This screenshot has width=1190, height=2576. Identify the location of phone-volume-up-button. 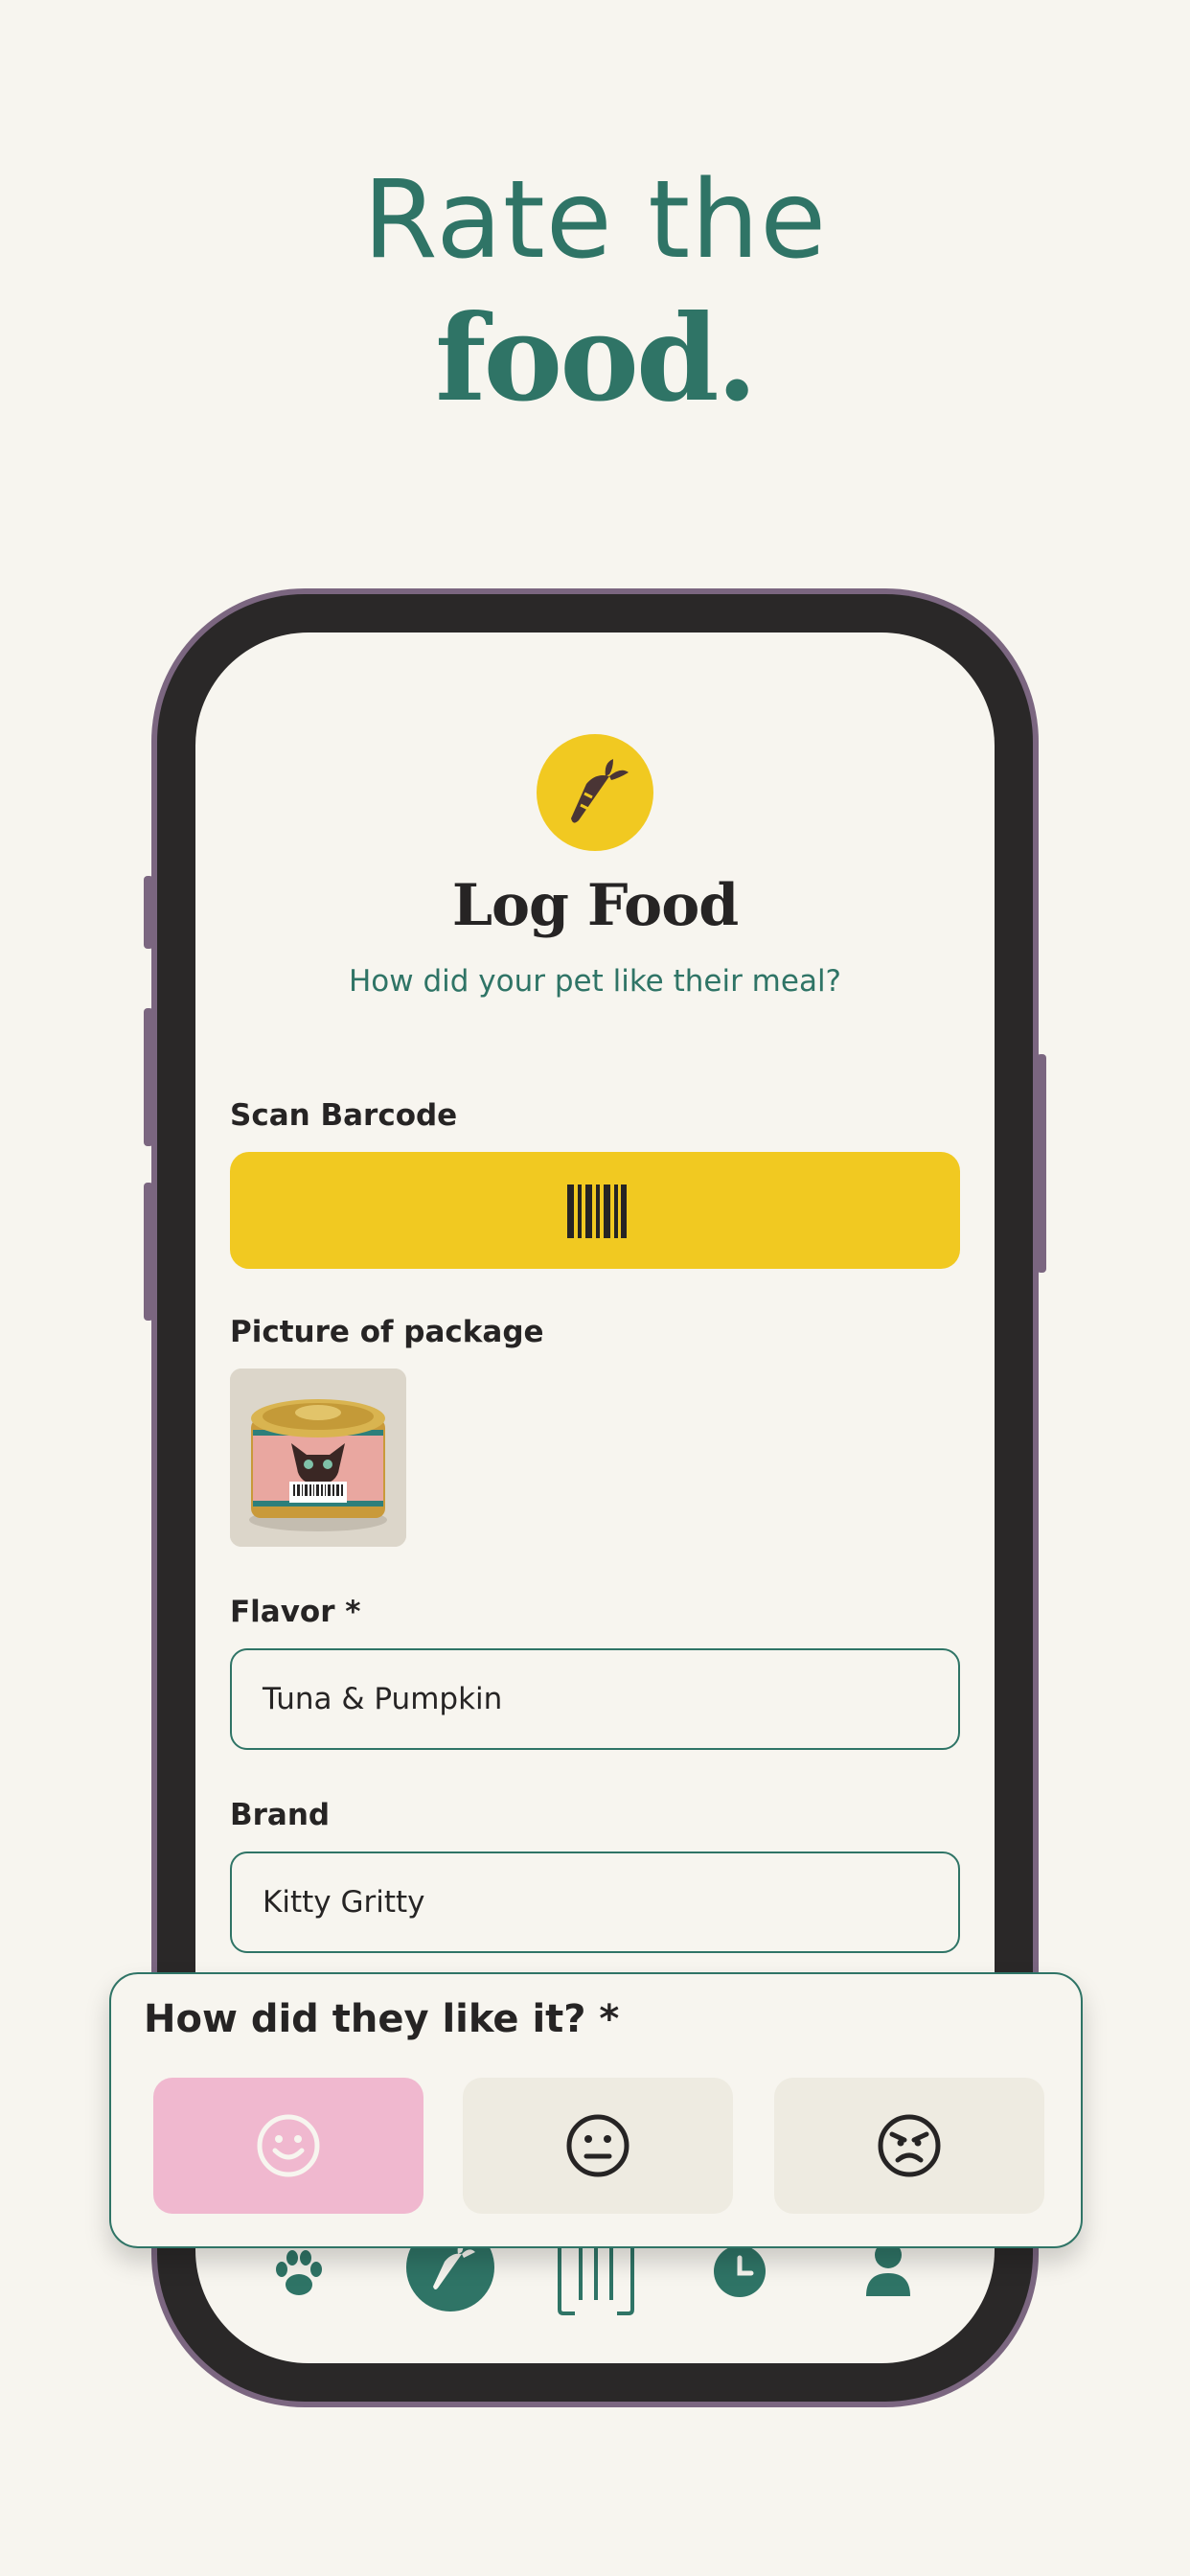
(148, 1077).